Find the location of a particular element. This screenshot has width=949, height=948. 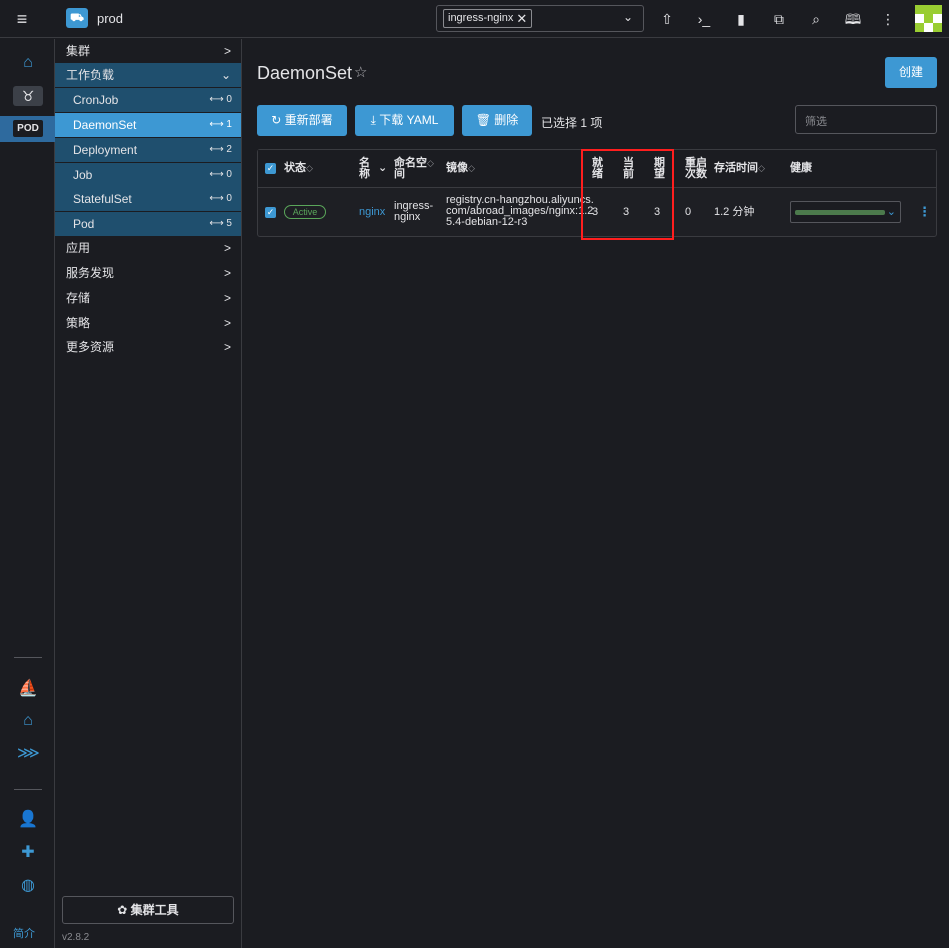

nav-group-policy: 策略 > is located at coordinates (148, 323).